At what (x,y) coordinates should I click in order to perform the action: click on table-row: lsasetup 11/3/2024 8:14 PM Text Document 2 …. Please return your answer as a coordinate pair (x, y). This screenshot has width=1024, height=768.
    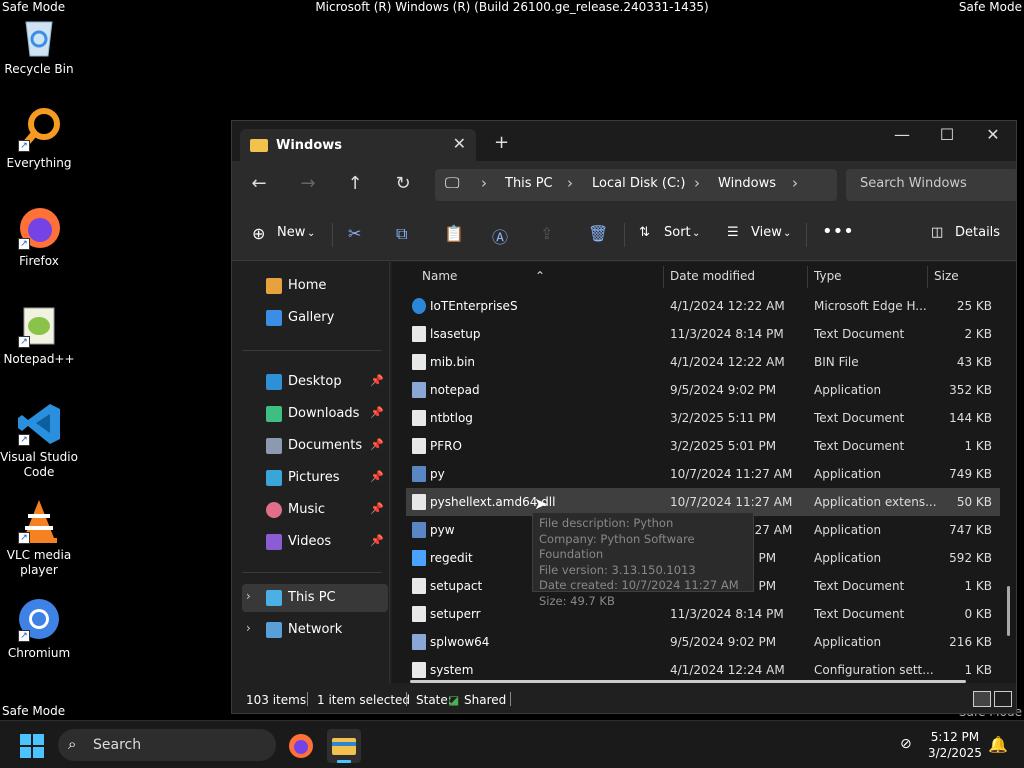
    Looking at the image, I should click on (703, 334).